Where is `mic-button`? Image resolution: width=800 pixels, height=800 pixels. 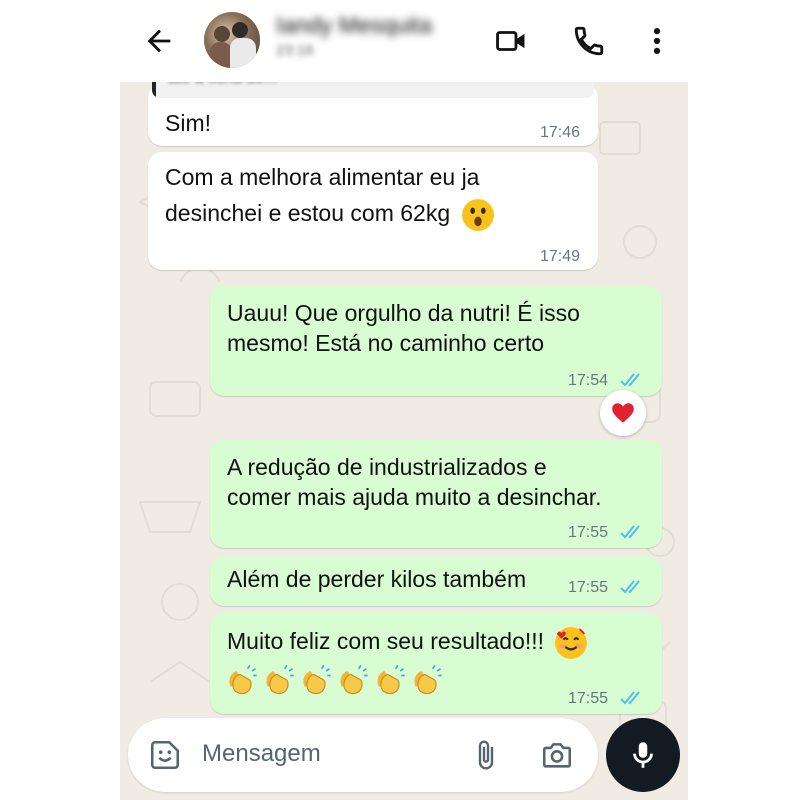
mic-button is located at coordinates (643, 755).